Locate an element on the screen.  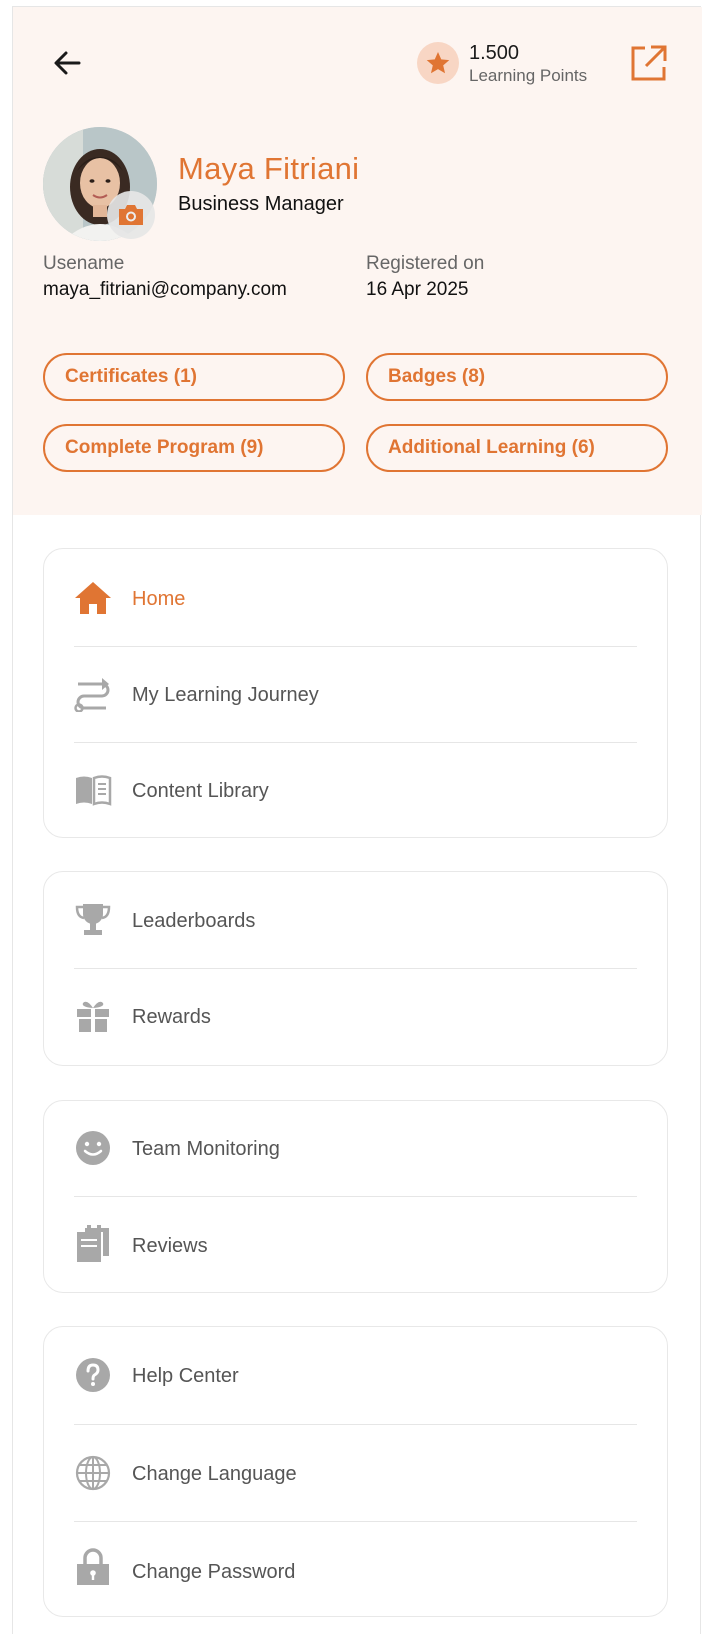
menu-label-home: Home is located at coordinates (159, 599).